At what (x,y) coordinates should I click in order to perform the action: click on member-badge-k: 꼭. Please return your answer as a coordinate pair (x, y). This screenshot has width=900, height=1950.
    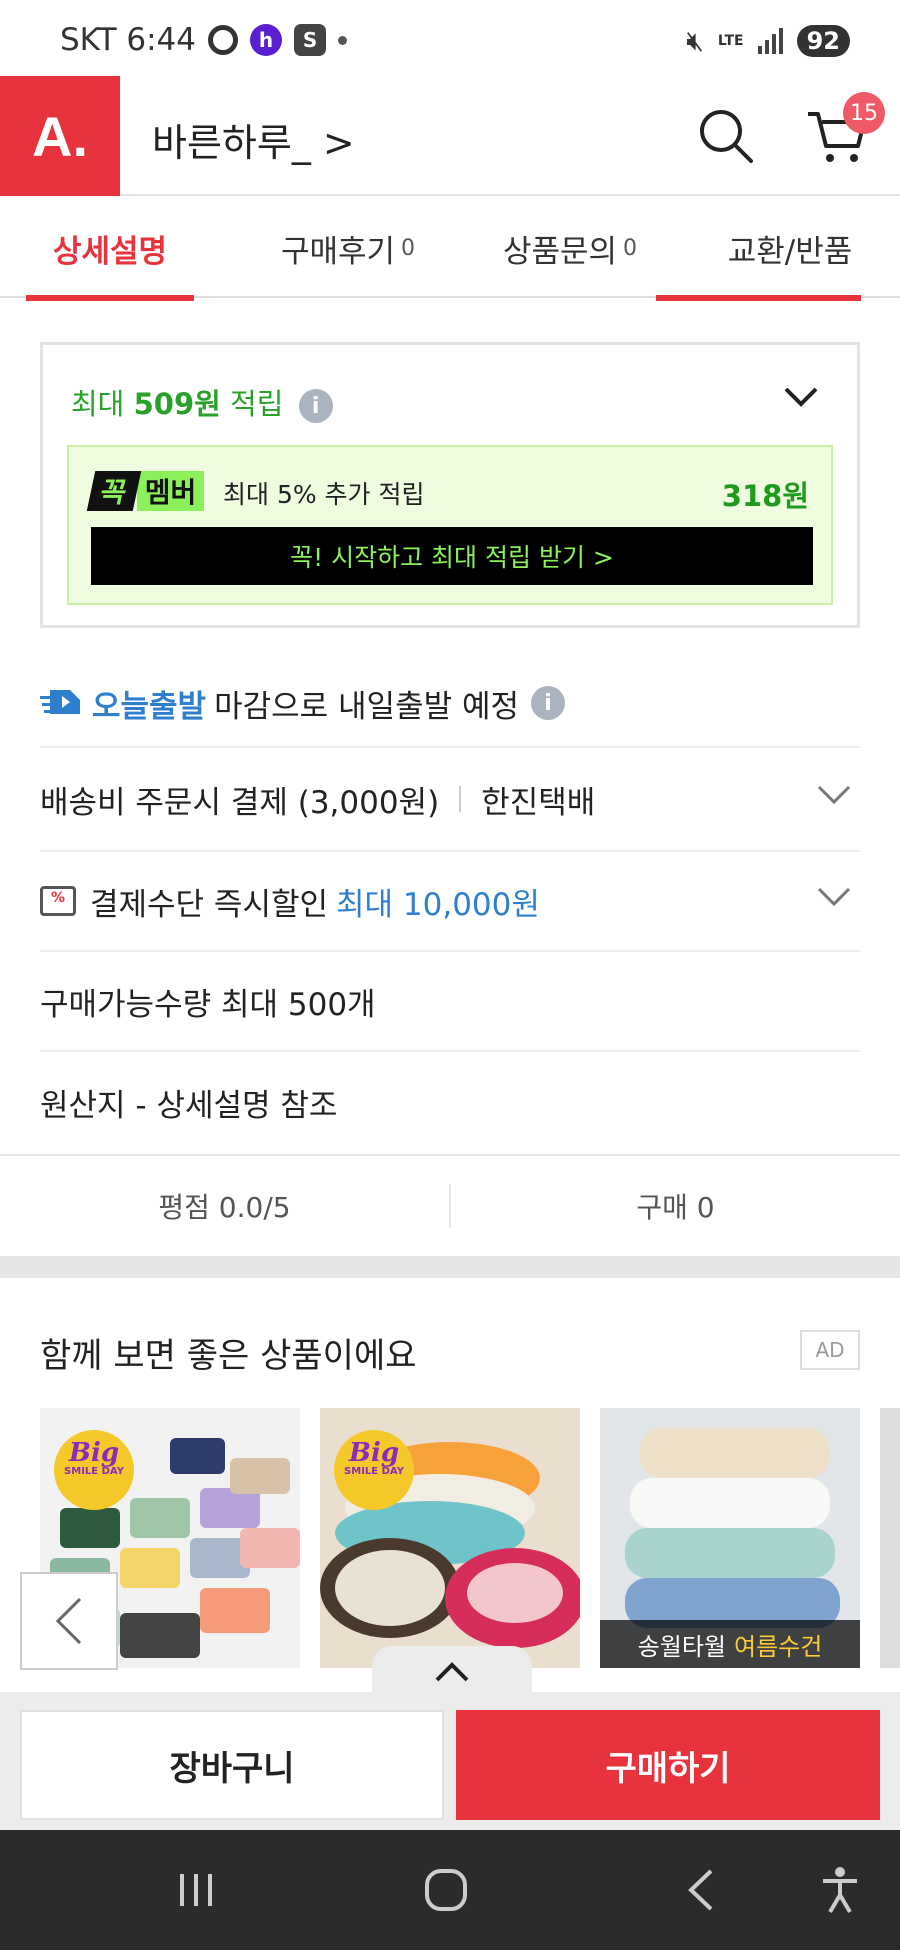
    Looking at the image, I should click on (114, 491).